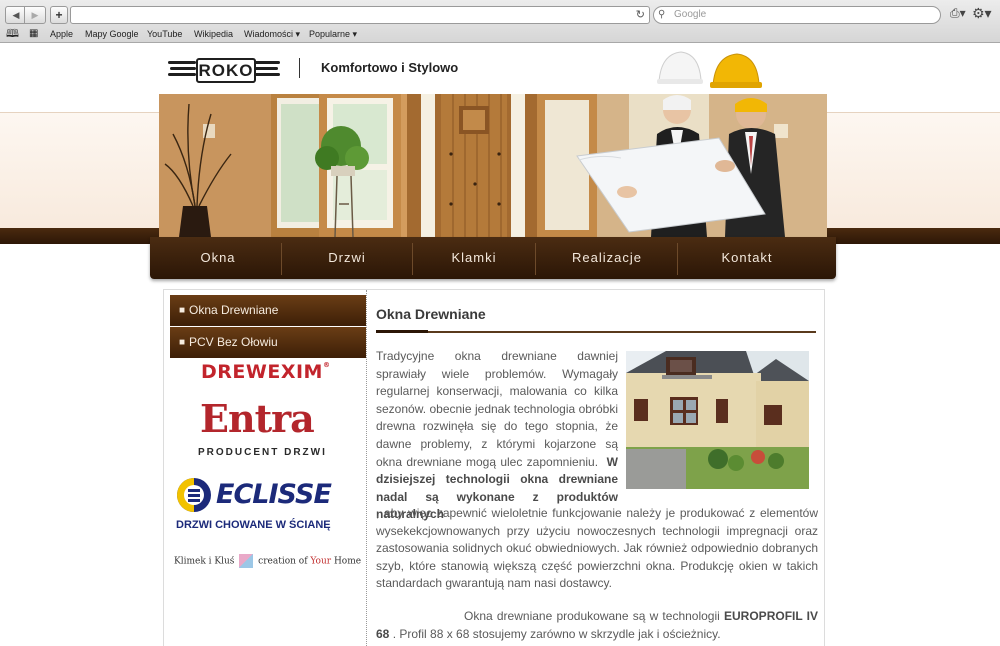 The image size is (1000, 646). I want to click on nav-drzwi: Drzwi, so click(347, 258).